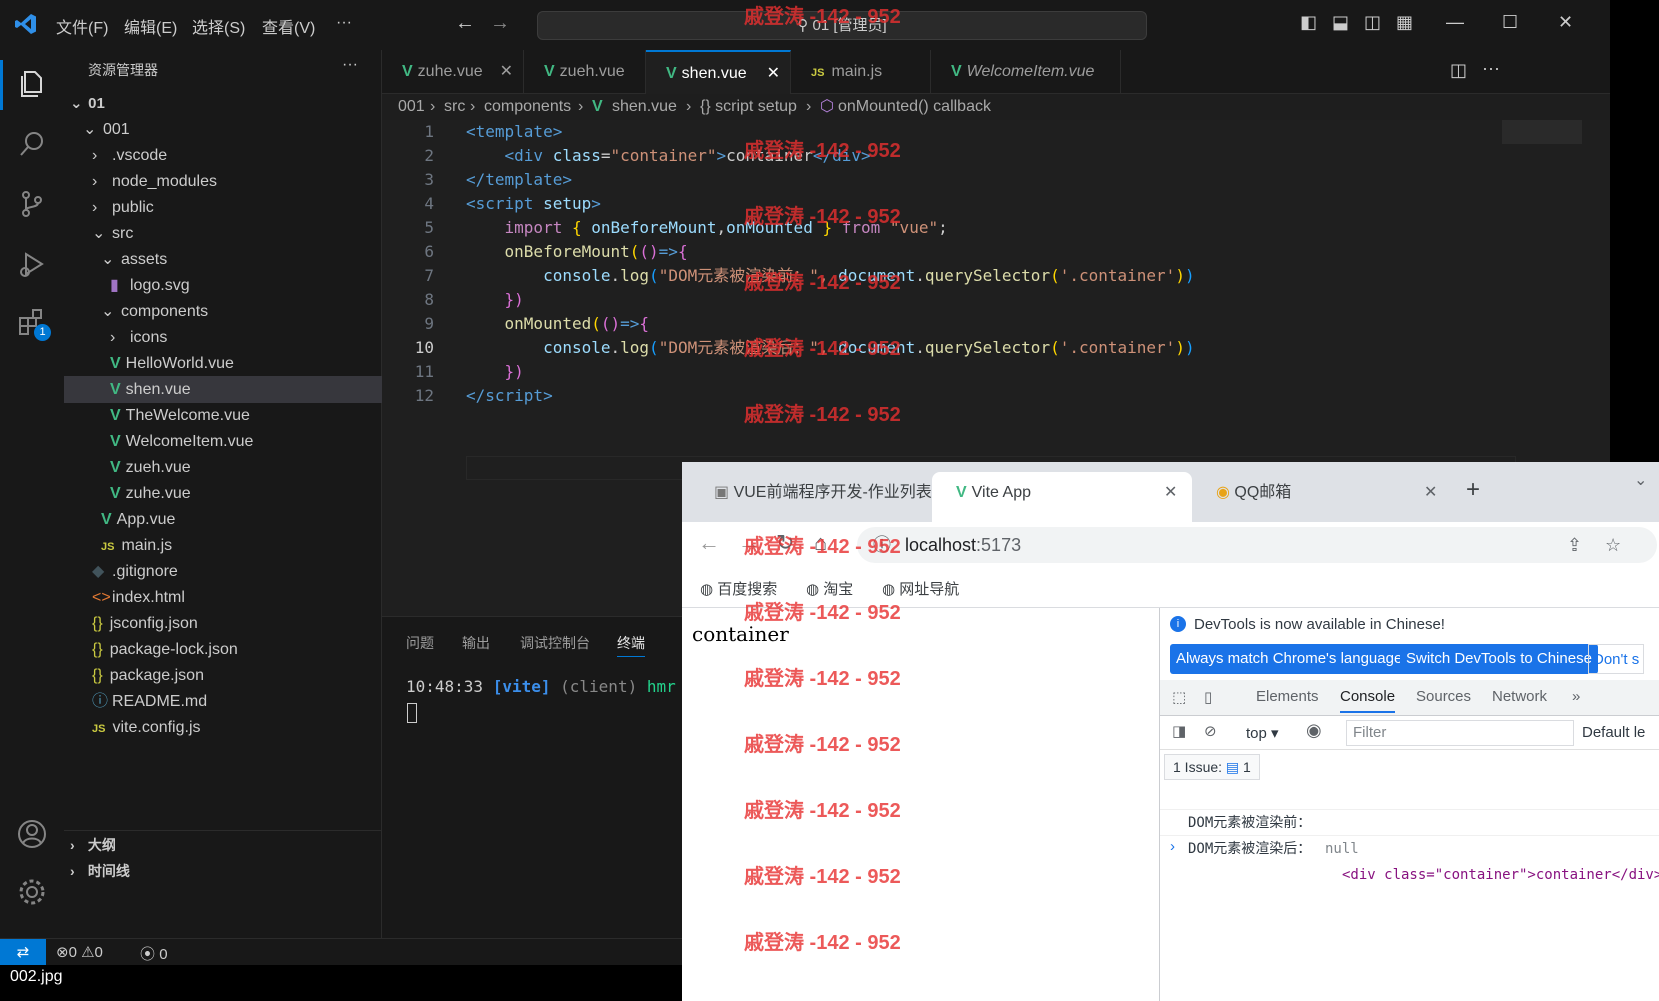 This screenshot has height=1001, width=1659. Describe the element at coordinates (1640, 480) in the screenshot. I see `tab-search-chevron-icon: ⌄` at that location.